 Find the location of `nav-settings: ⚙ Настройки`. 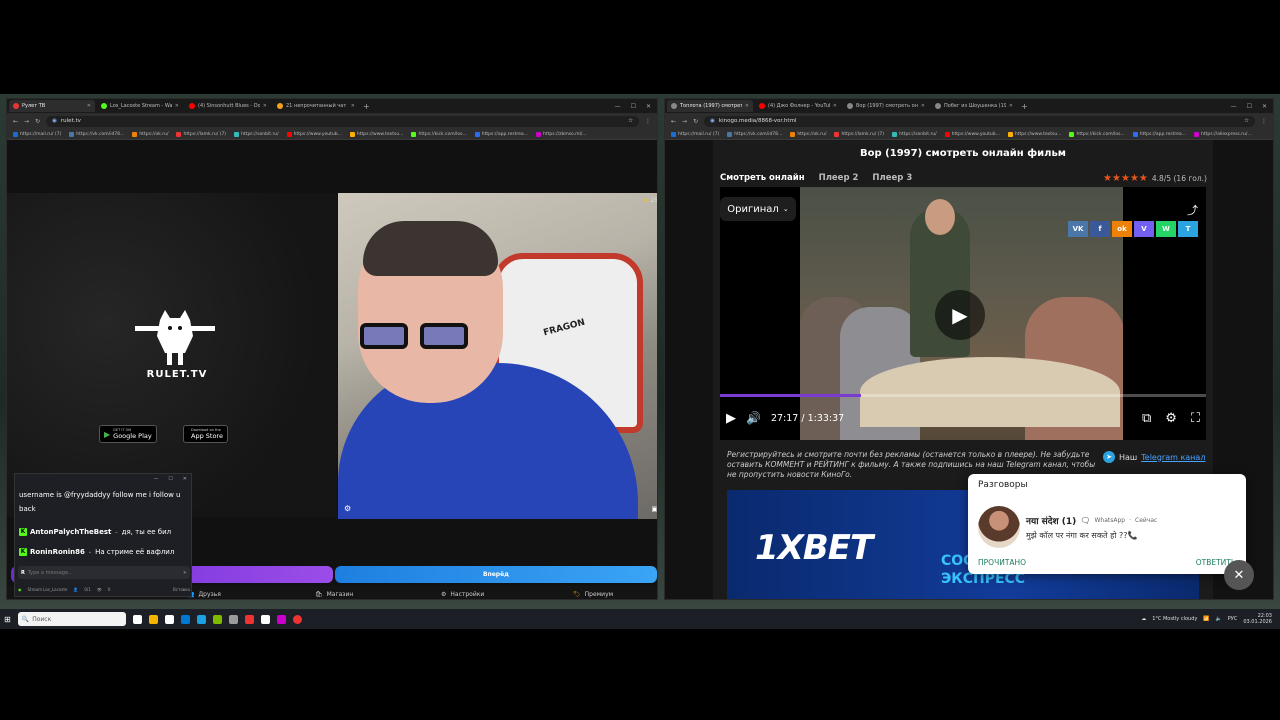

nav-settings: ⚙ Настройки is located at coordinates (462, 594).